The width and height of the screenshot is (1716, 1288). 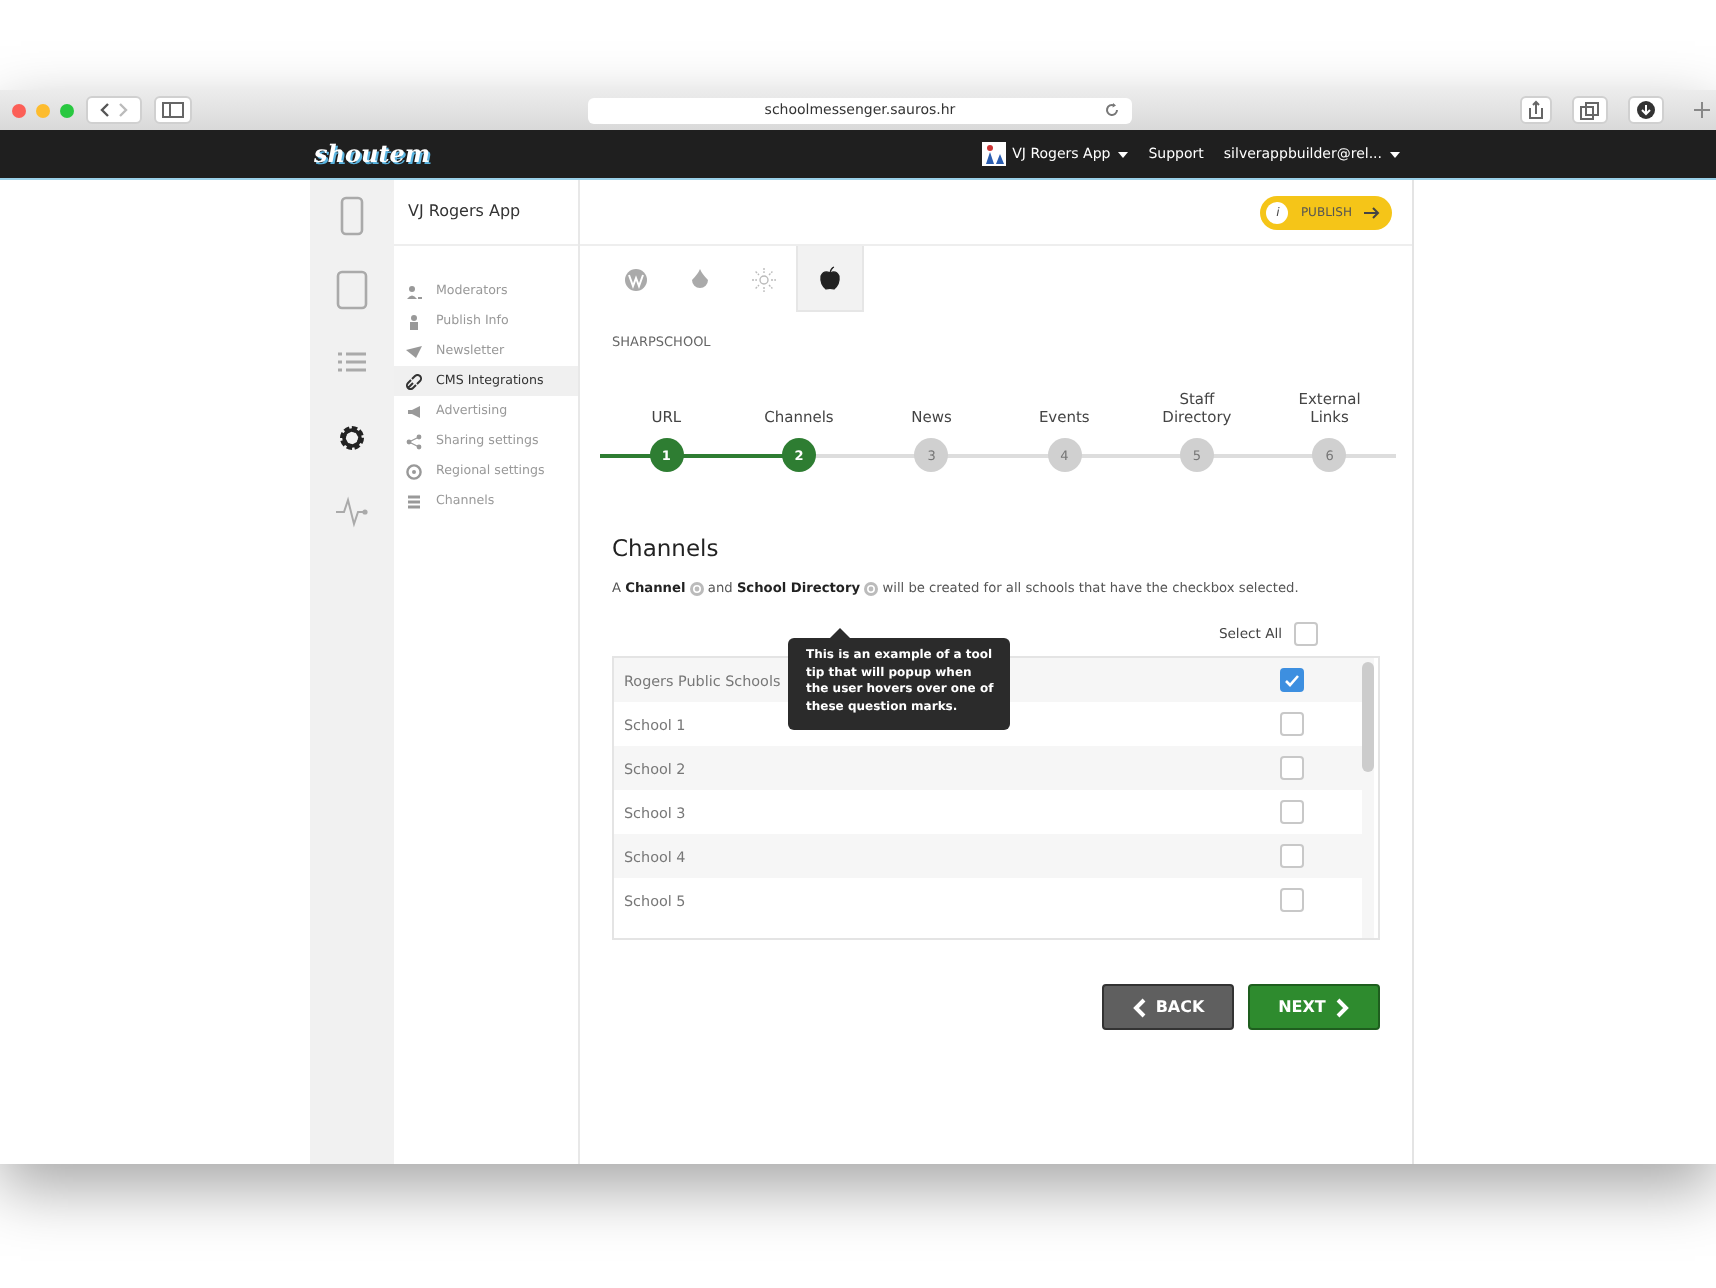 I want to click on select-all-checkbox, so click(x=1306, y=634).